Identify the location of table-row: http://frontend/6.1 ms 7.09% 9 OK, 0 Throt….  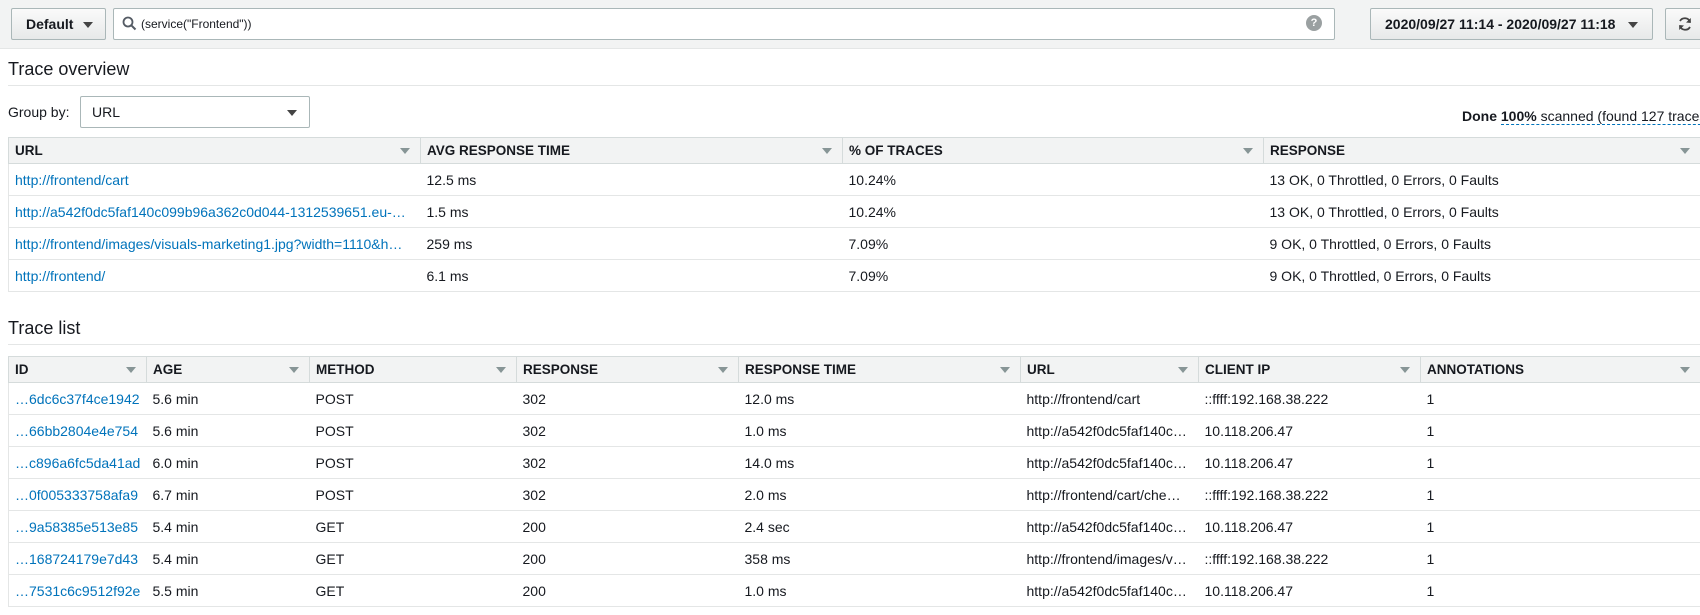
(854, 275).